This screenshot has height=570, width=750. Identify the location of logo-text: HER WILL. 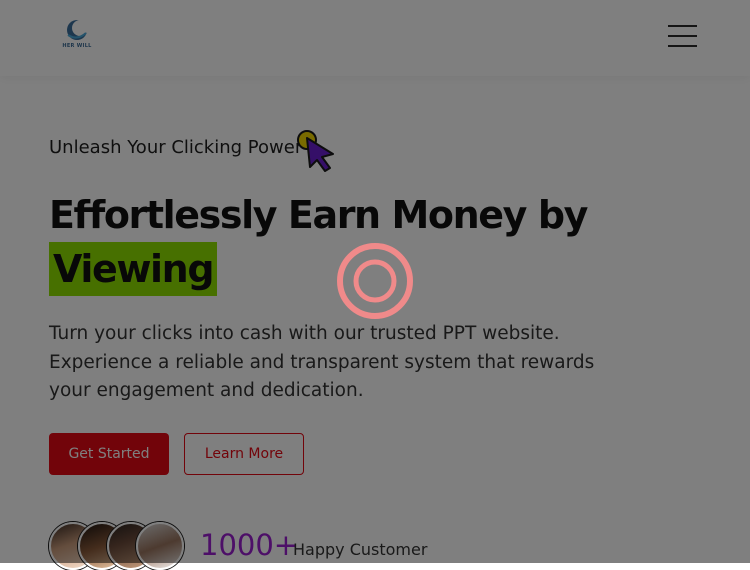
(77, 46).